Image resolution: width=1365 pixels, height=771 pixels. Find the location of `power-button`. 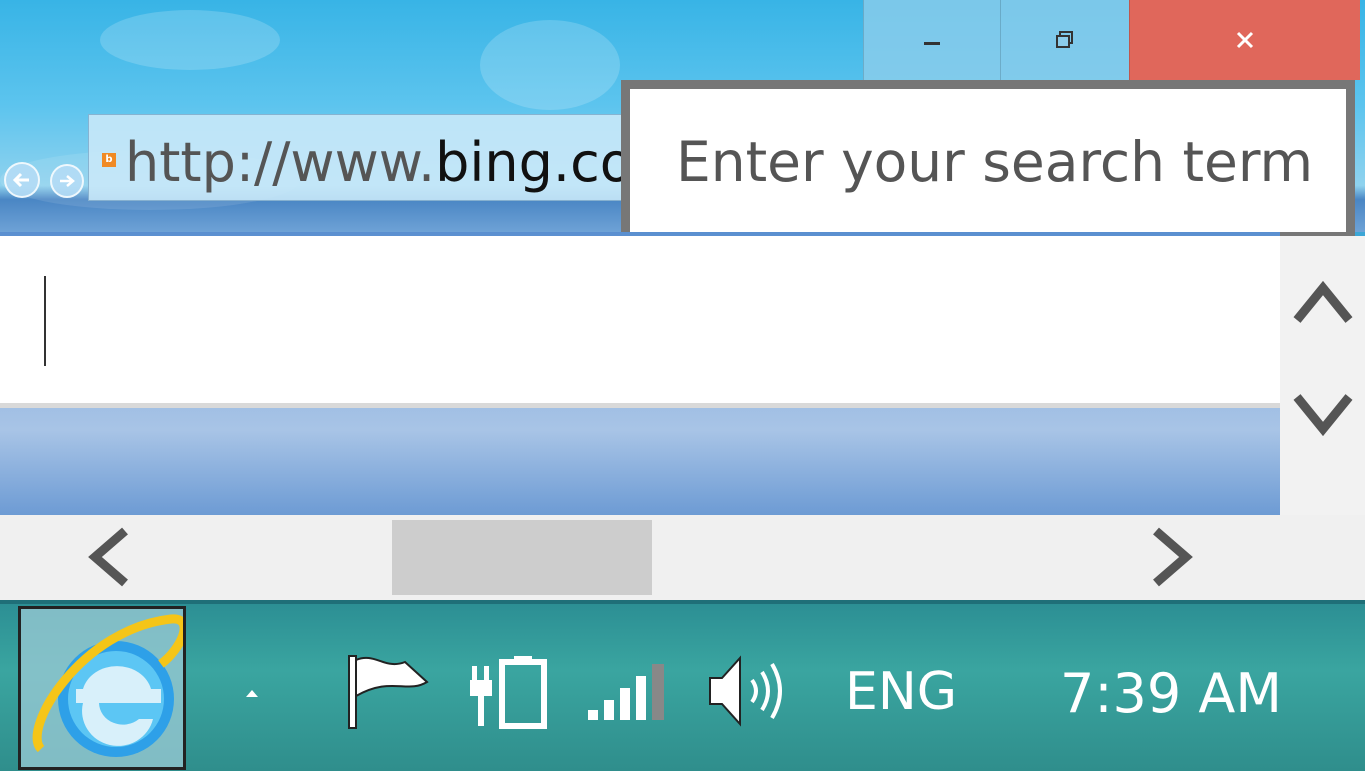

power-button is located at coordinates (508, 693).